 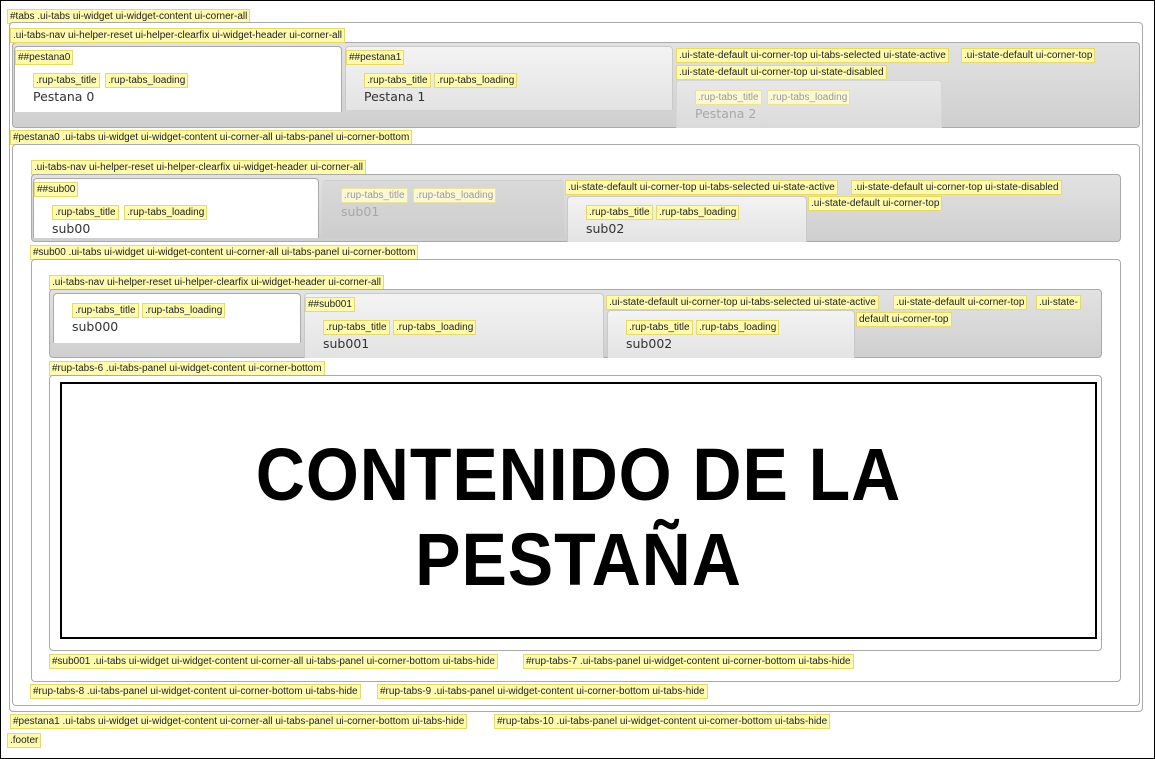 I want to click on tab-label: sub001, so click(x=346, y=343).